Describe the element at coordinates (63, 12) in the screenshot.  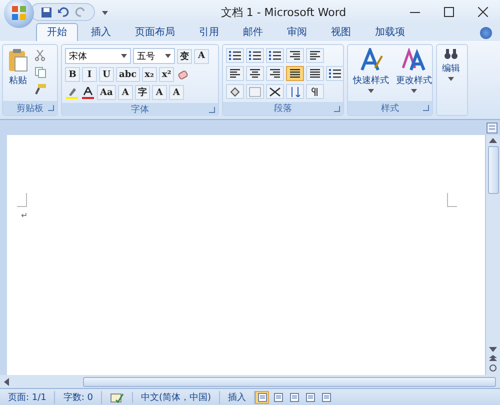
I see `undo-icon` at that location.